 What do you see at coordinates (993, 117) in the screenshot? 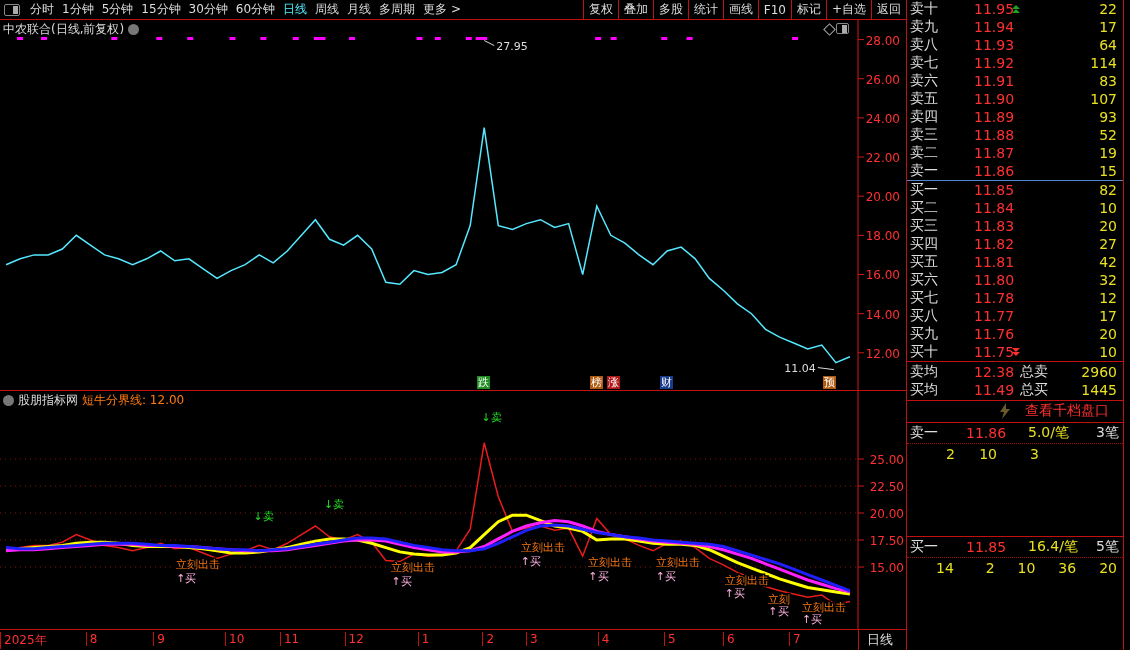
I see `price-value: 11.89` at bounding box center [993, 117].